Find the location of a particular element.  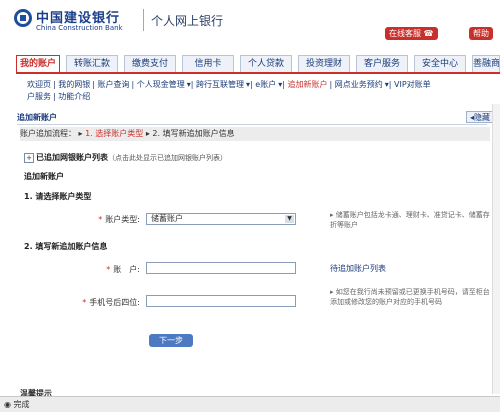

added-accounts-hint: （点击此处显示已追加网银账户列表） is located at coordinates (167, 158).